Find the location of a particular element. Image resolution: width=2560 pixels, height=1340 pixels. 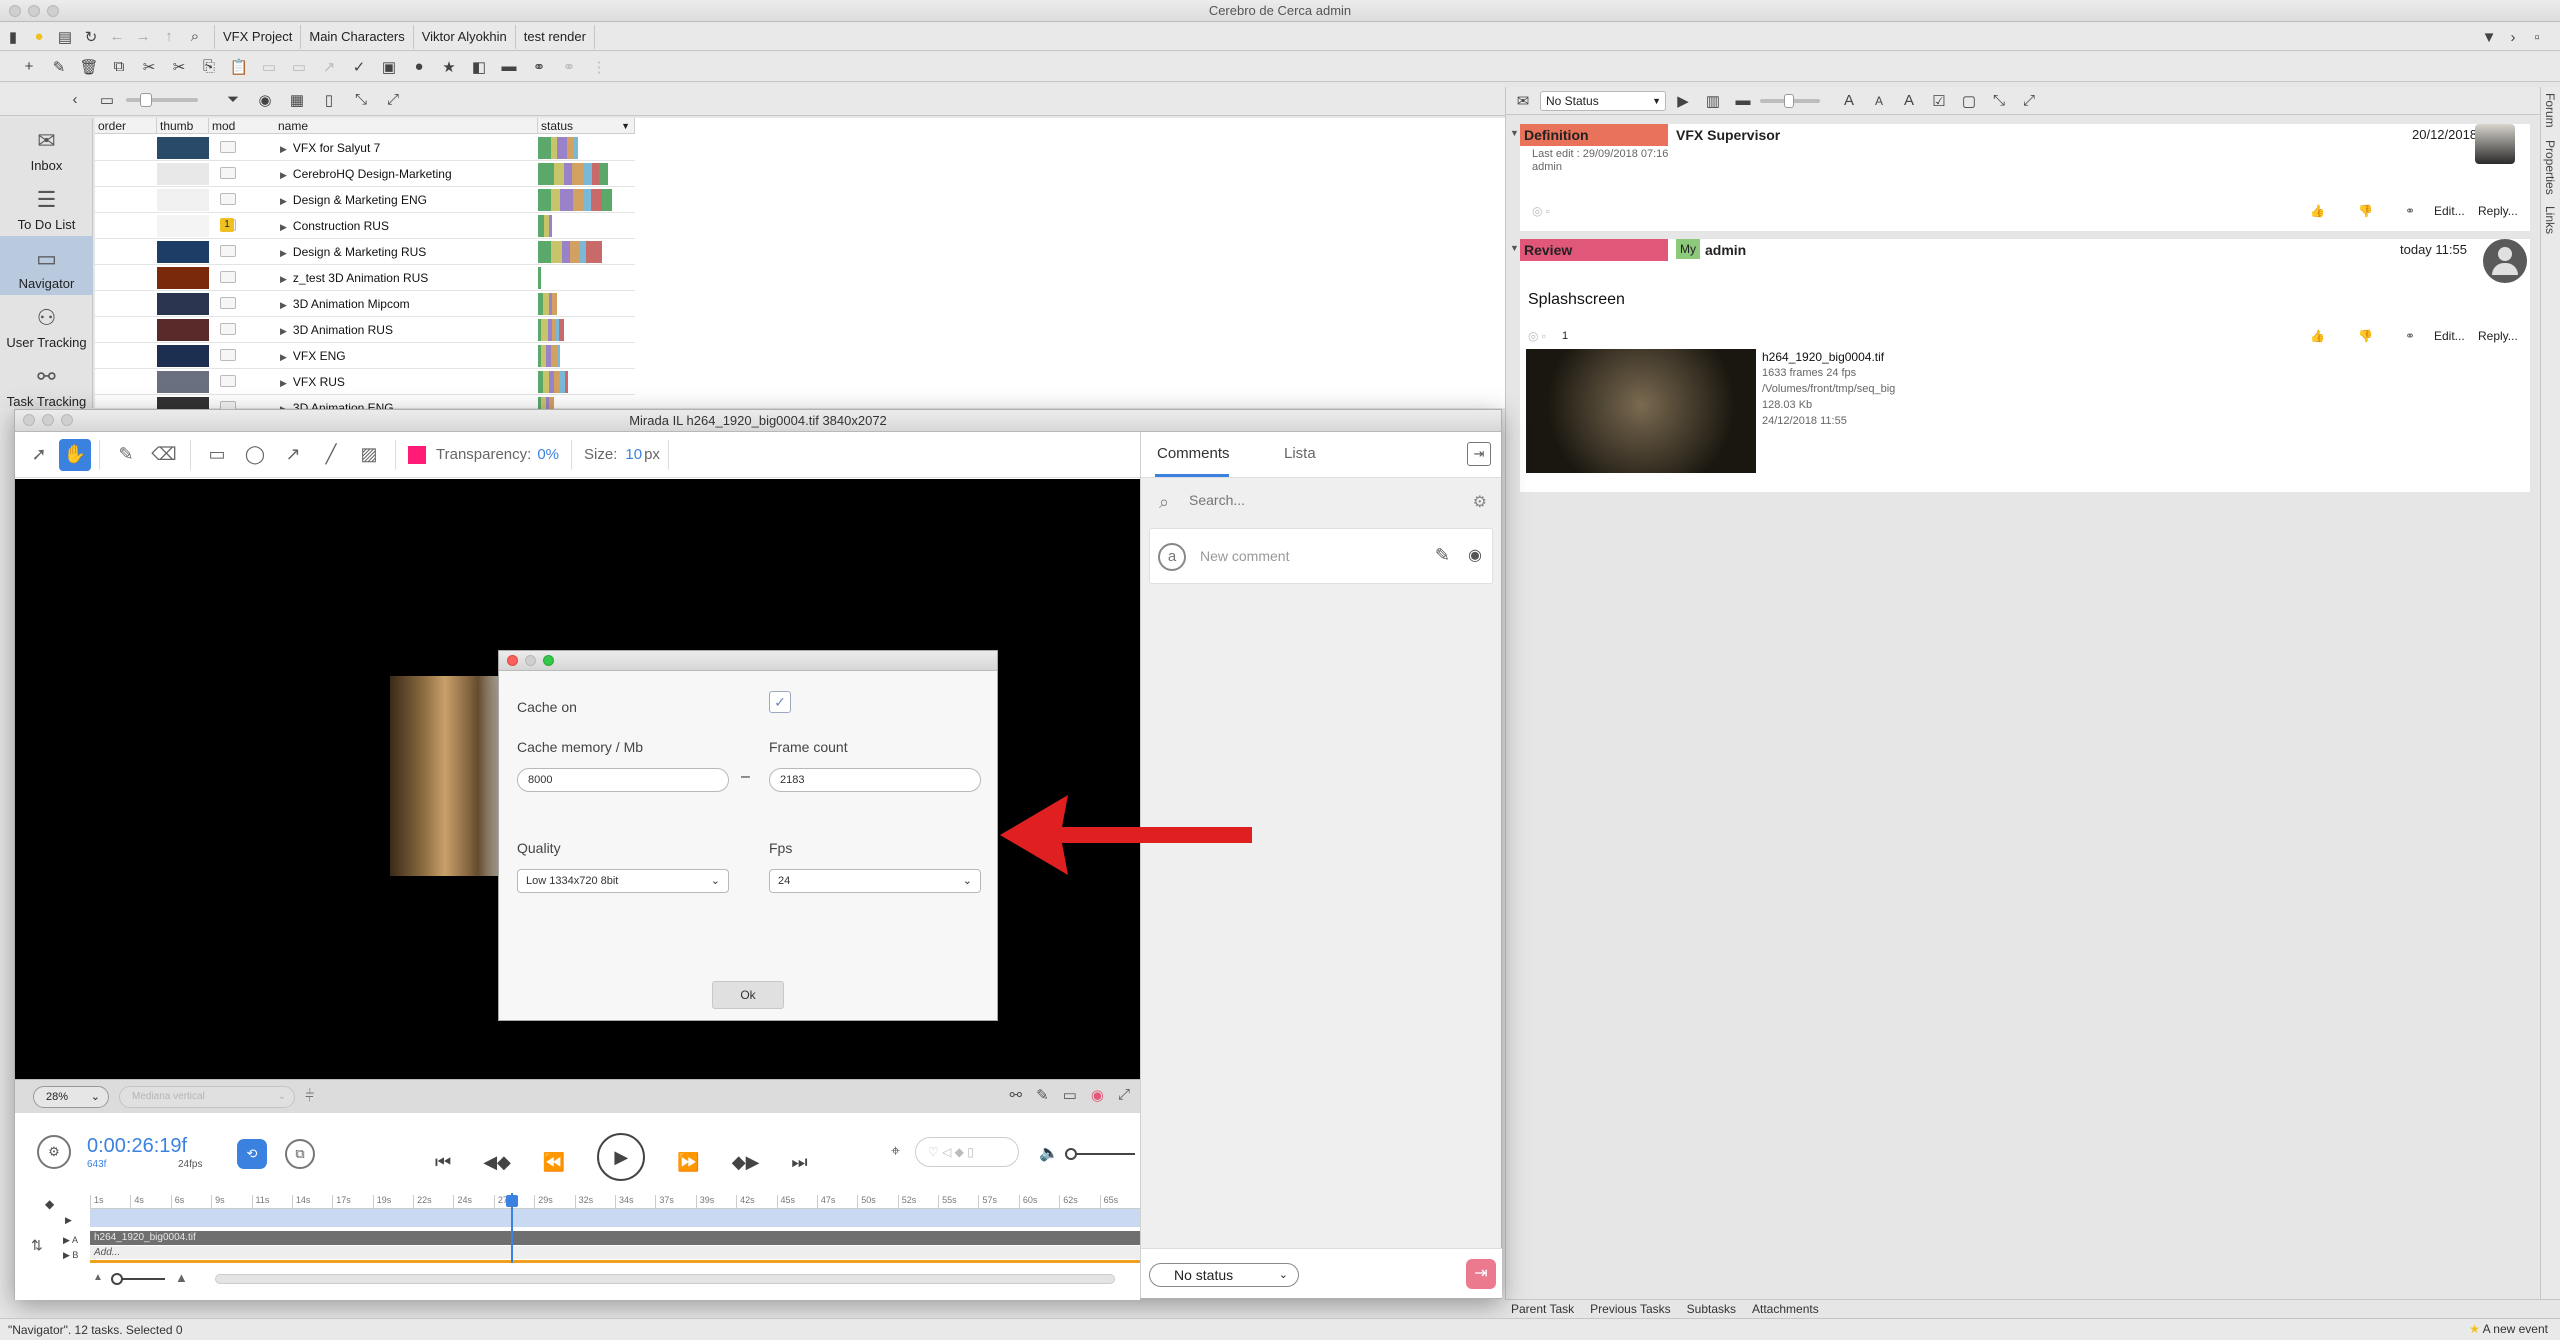

like-icon: 👍 is located at coordinates (2317, 211).